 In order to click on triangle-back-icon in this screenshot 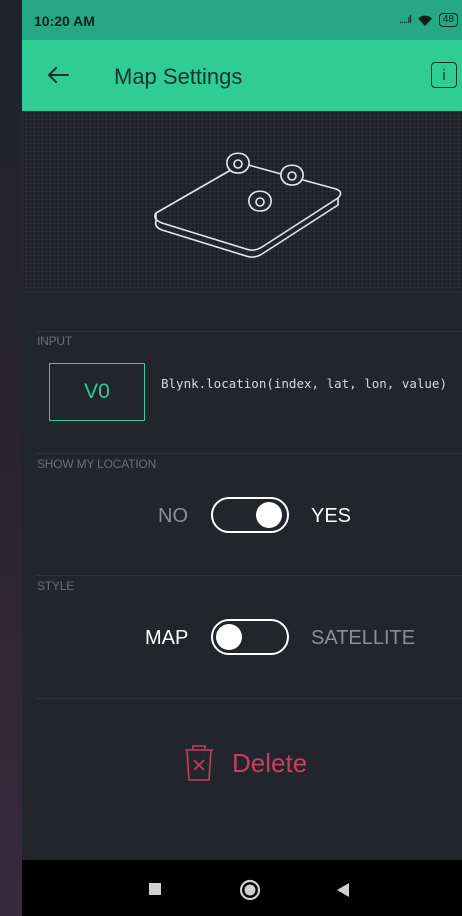, I will do `click(343, 890)`.